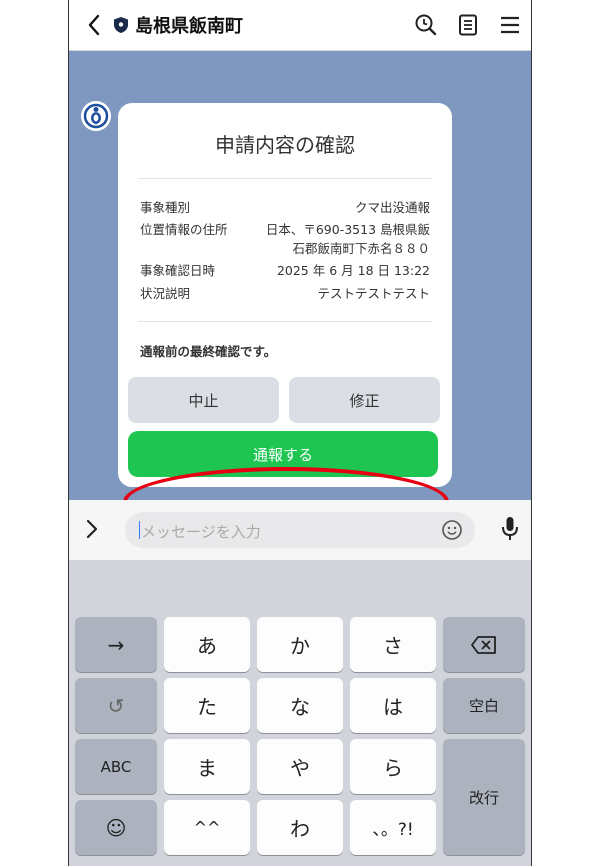 The height and width of the screenshot is (866, 600). What do you see at coordinates (203, 400) in the screenshot?
I see `cancel-button: 中止` at bounding box center [203, 400].